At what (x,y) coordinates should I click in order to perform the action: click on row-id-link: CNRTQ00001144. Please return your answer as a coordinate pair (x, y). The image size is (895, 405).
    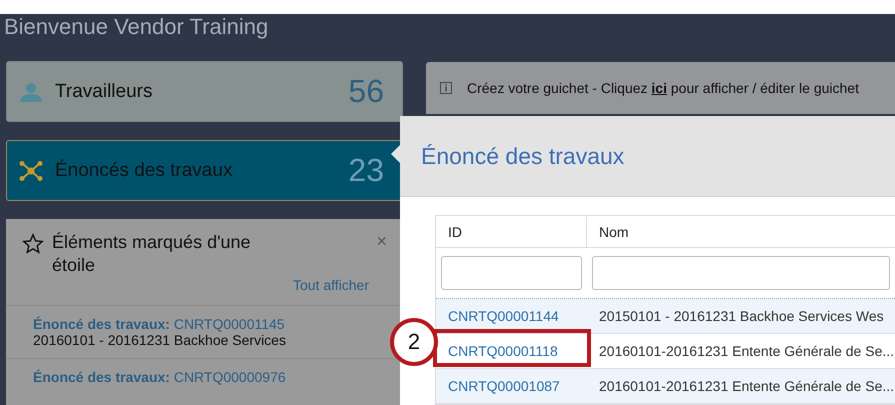
    Looking at the image, I should click on (503, 316).